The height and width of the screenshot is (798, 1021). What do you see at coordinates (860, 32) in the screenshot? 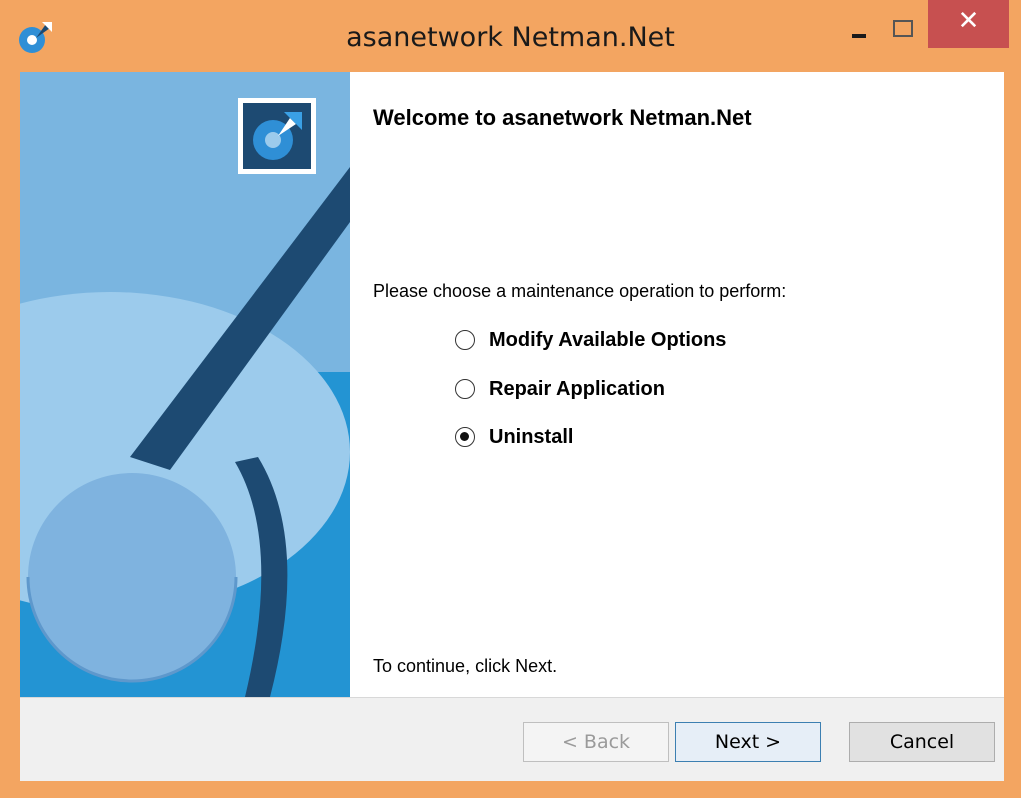
I see `minimize-icon` at bounding box center [860, 32].